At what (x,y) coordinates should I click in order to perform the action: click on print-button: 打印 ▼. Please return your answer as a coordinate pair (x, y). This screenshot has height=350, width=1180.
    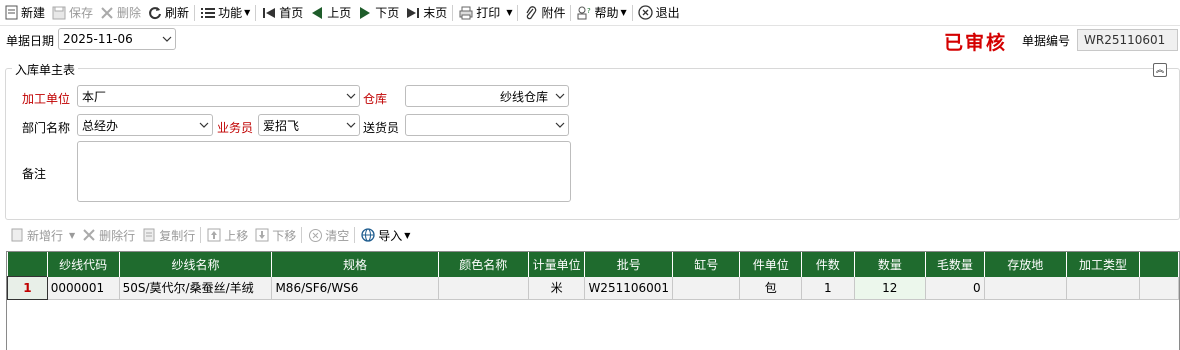
    Looking at the image, I should click on (485, 13).